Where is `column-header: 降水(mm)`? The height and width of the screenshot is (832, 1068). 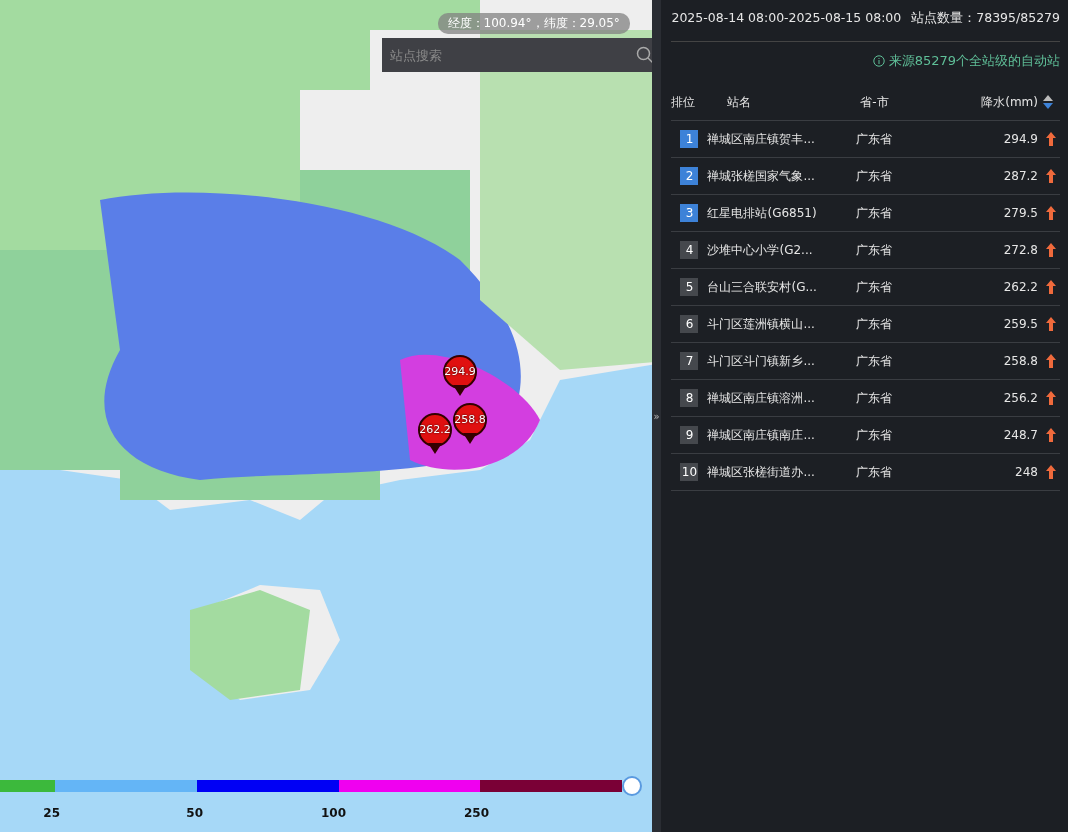 column-header: 降水(mm) is located at coordinates (973, 102).